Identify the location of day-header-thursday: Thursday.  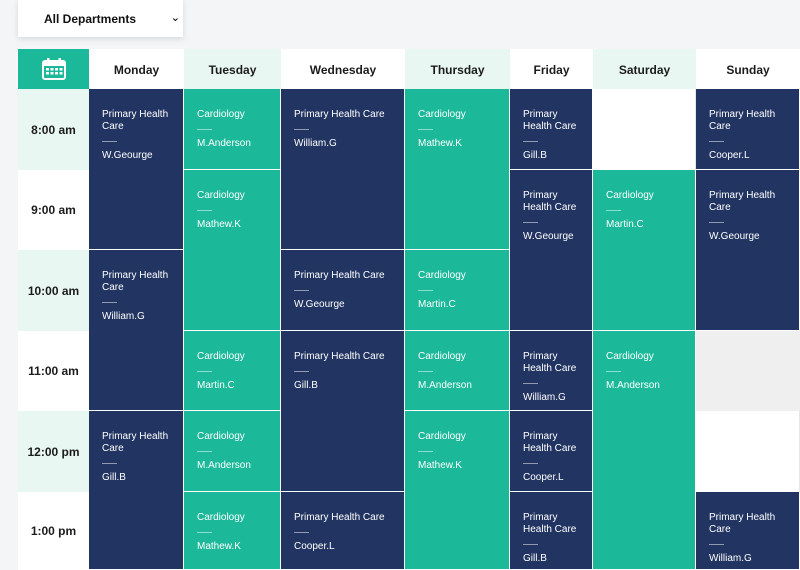
(457, 69).